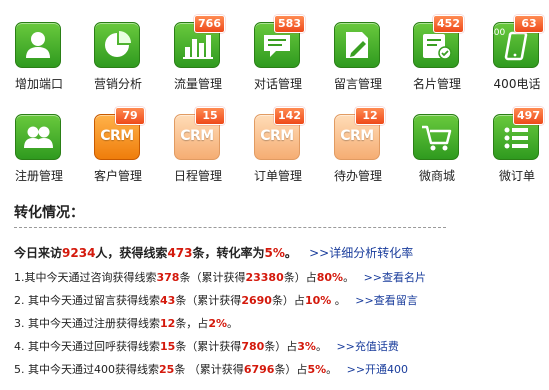 Image resolution: width=549 pixels, height=390 pixels. What do you see at coordinates (49, 213) in the screenshot?
I see `section-title: 转化情况：` at bounding box center [49, 213].